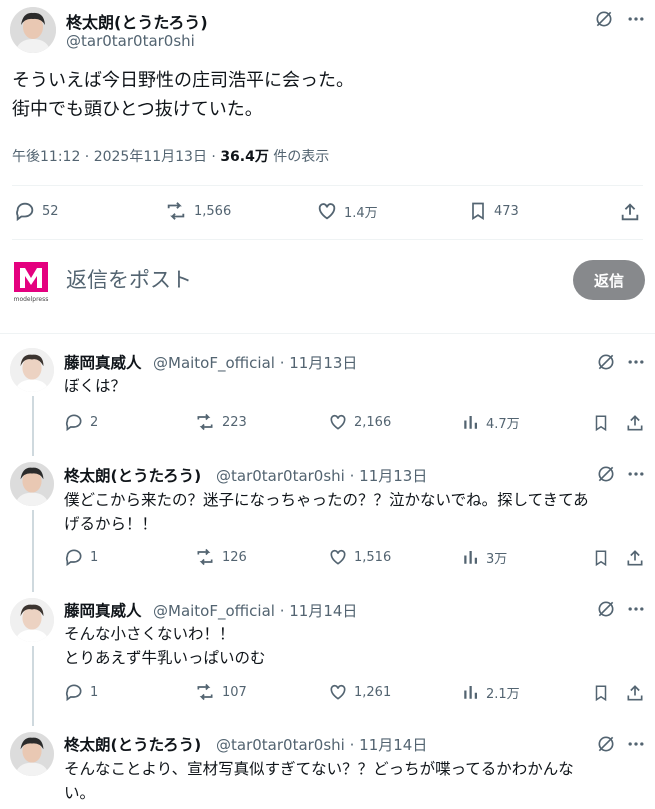 The height and width of the screenshot is (809, 655). What do you see at coordinates (234, 557) in the screenshot?
I see `repost-count: 126` at bounding box center [234, 557].